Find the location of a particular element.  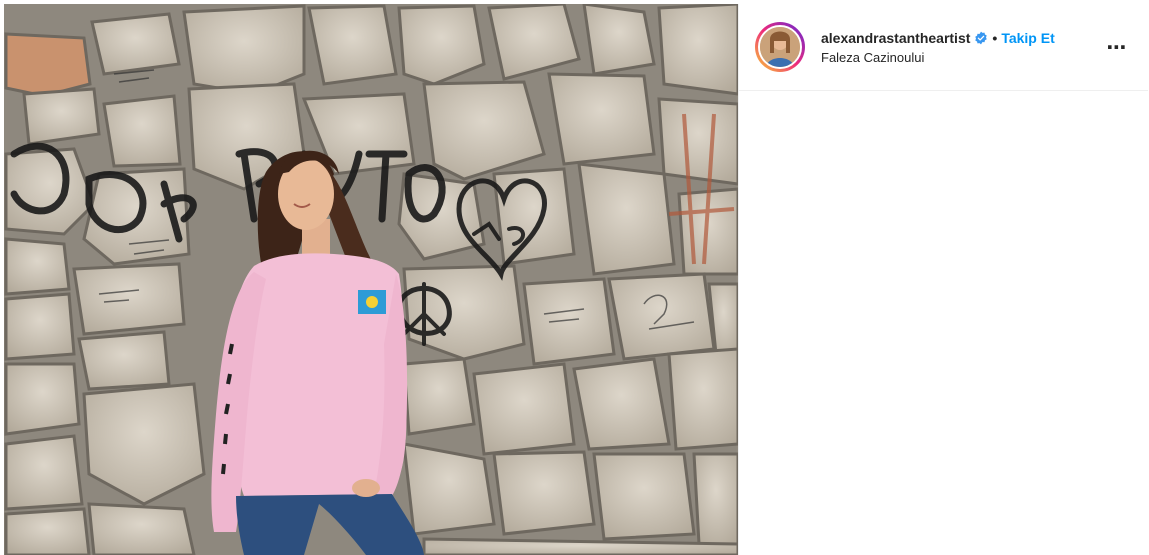

avatar-story-ring is located at coordinates (780, 47).